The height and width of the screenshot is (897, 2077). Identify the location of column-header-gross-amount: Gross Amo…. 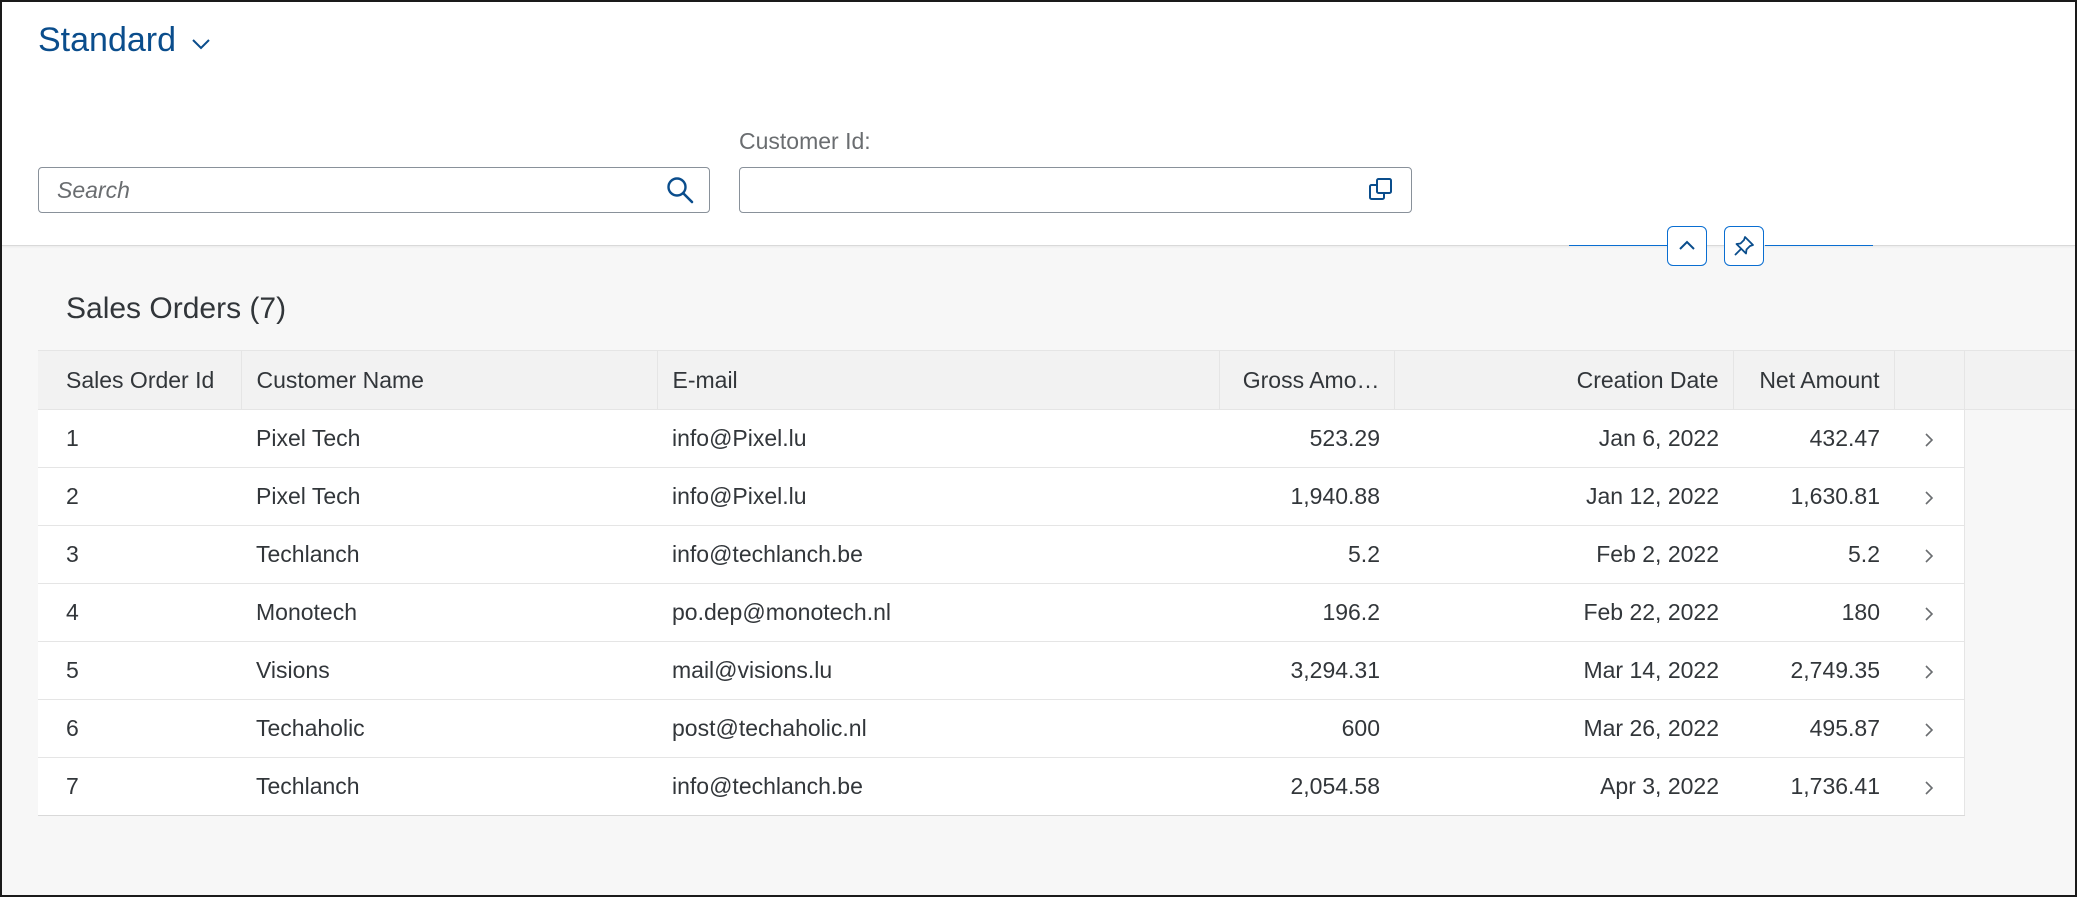
(1307, 380).